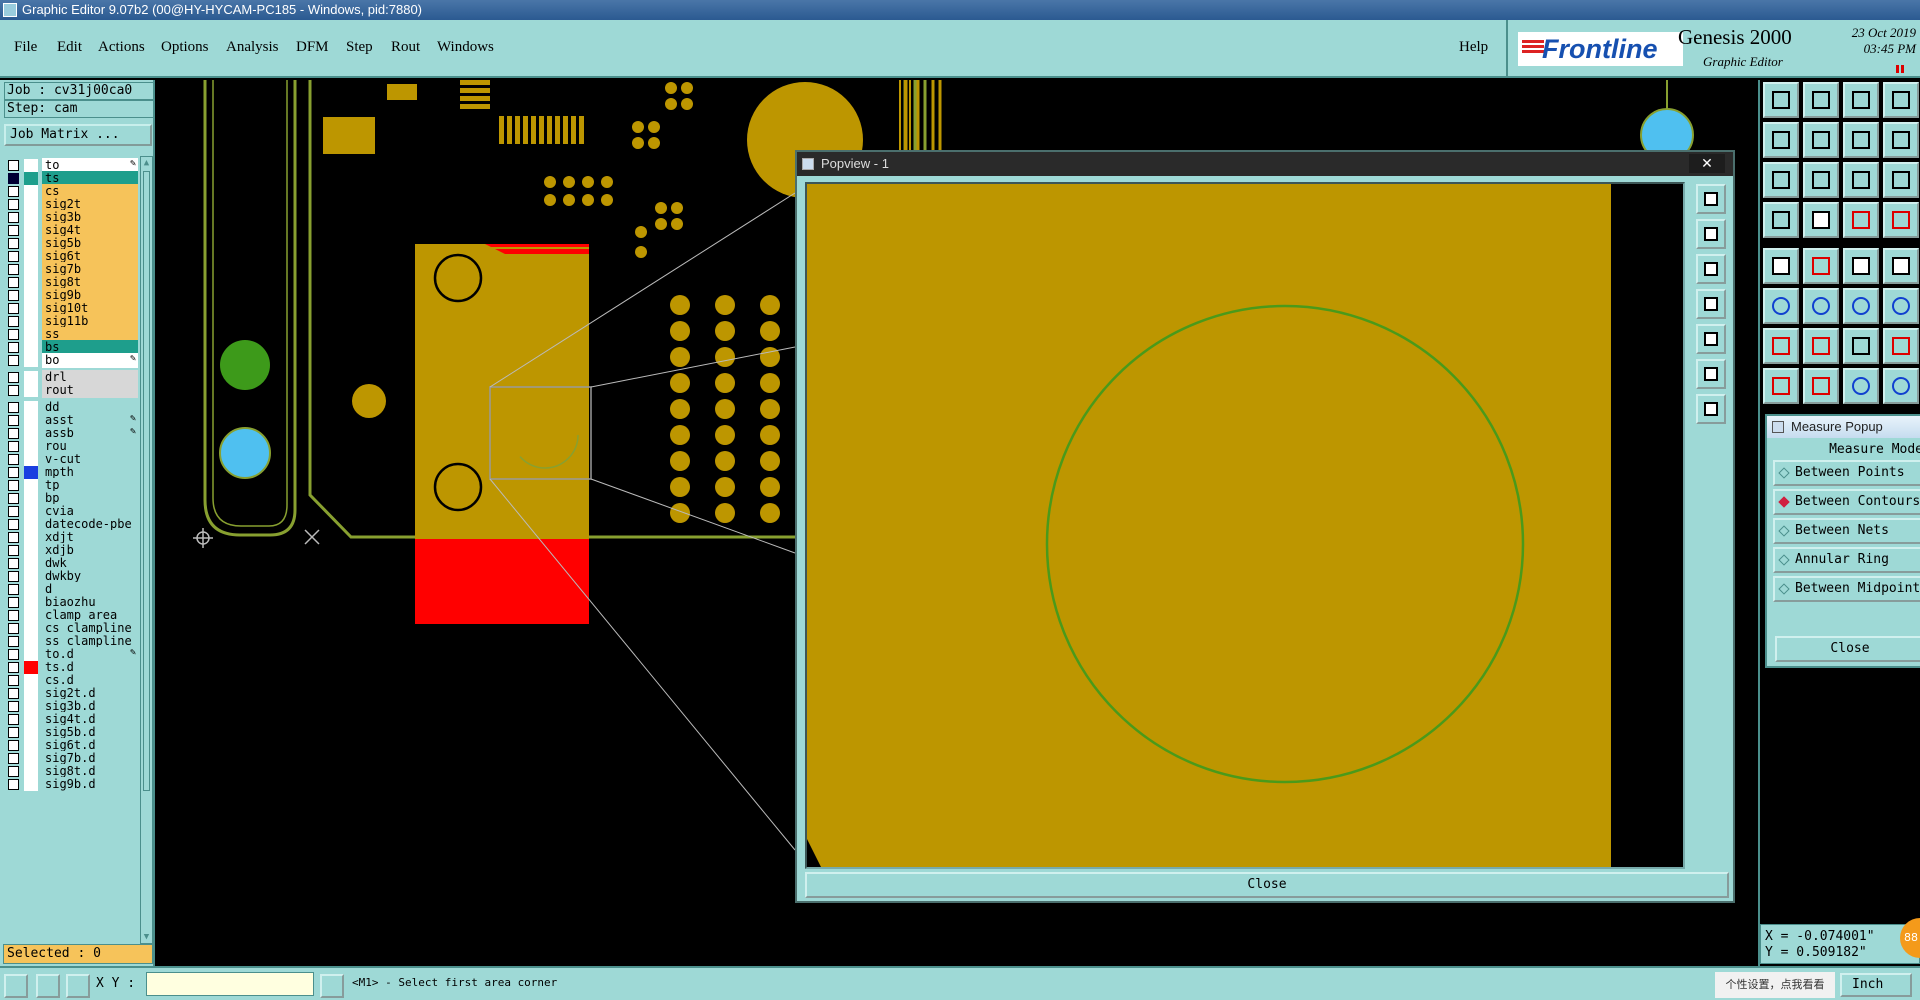  Describe the element at coordinates (78, 986) in the screenshot. I see `grid-icon` at that location.